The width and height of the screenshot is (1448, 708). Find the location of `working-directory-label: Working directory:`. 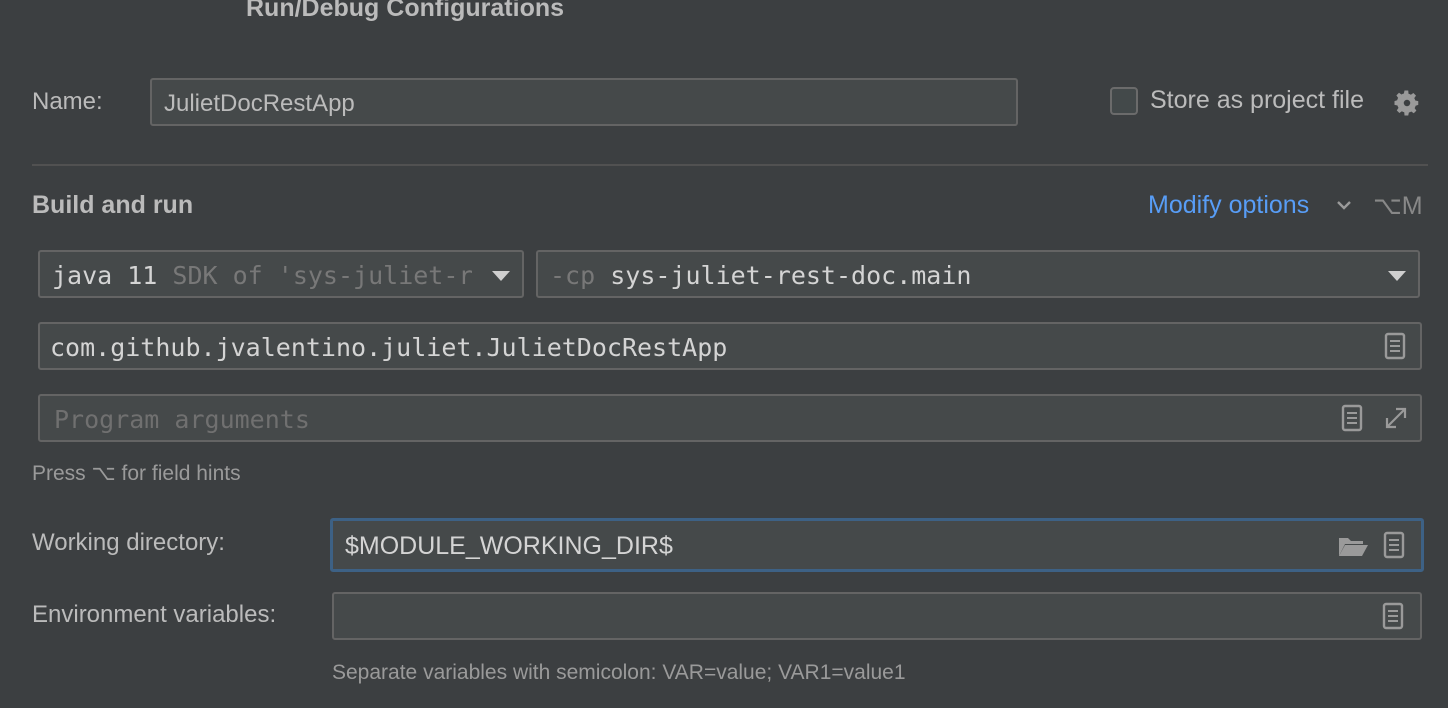

working-directory-label: Working directory: is located at coordinates (128, 542).